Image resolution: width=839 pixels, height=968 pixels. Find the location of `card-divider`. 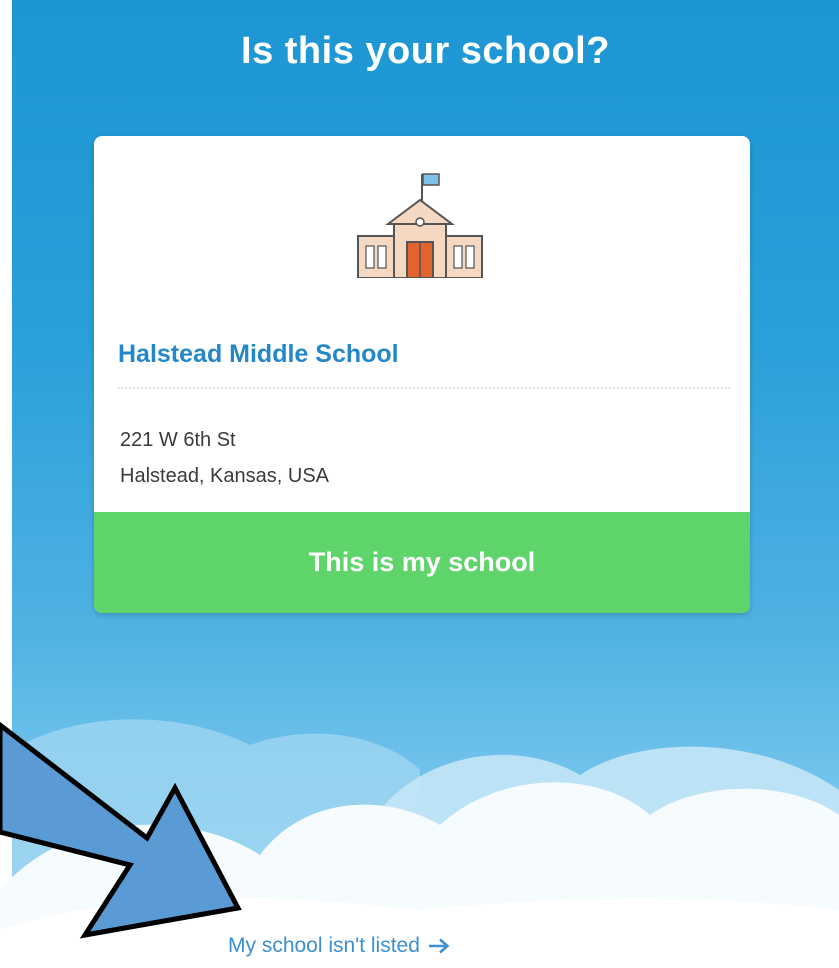

card-divider is located at coordinates (424, 388).